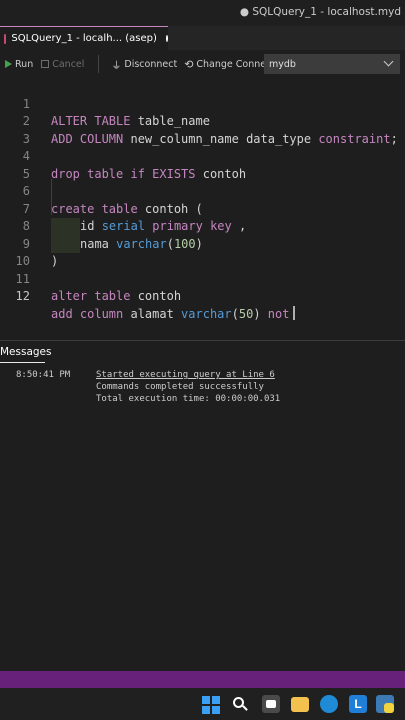  I want to click on editor-tabbar: SQLQuery_1 - localh... (asep), so click(202, 38).